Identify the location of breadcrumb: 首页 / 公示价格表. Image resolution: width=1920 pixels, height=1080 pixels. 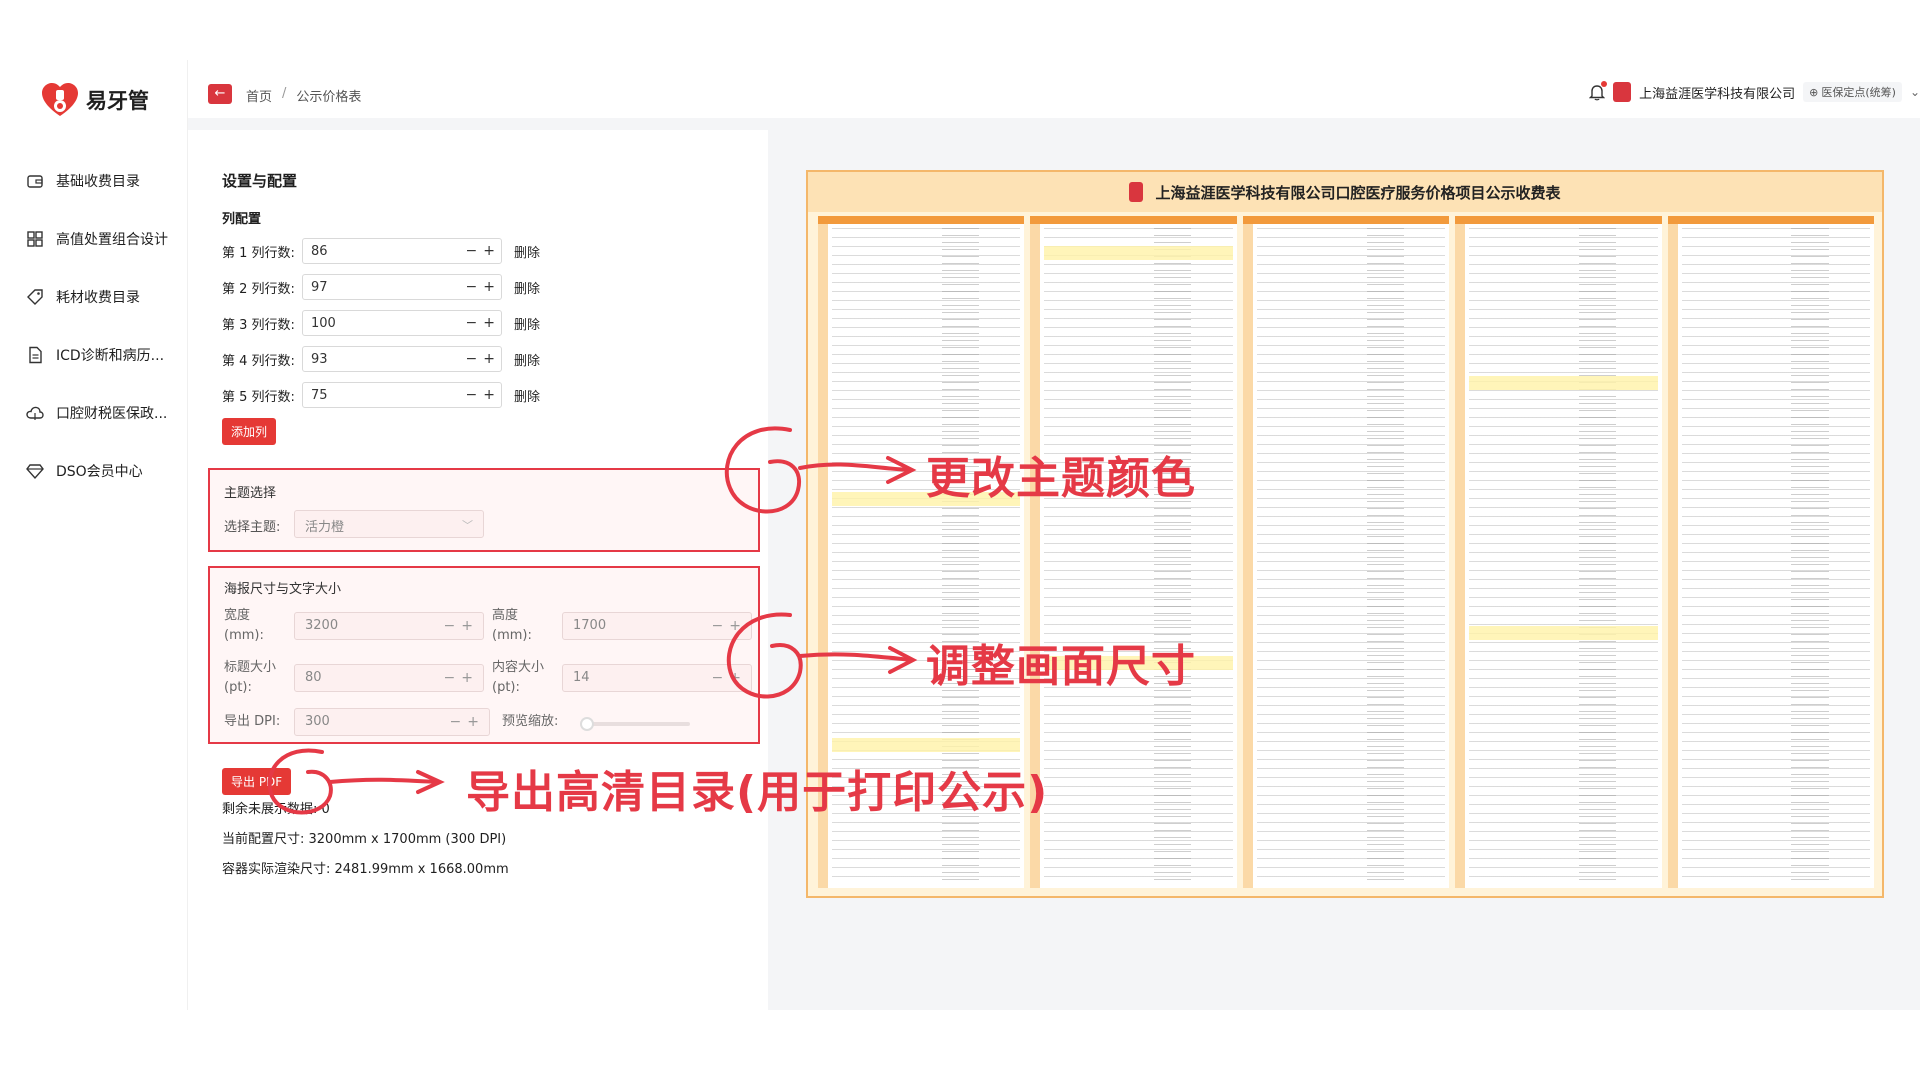
(303, 95).